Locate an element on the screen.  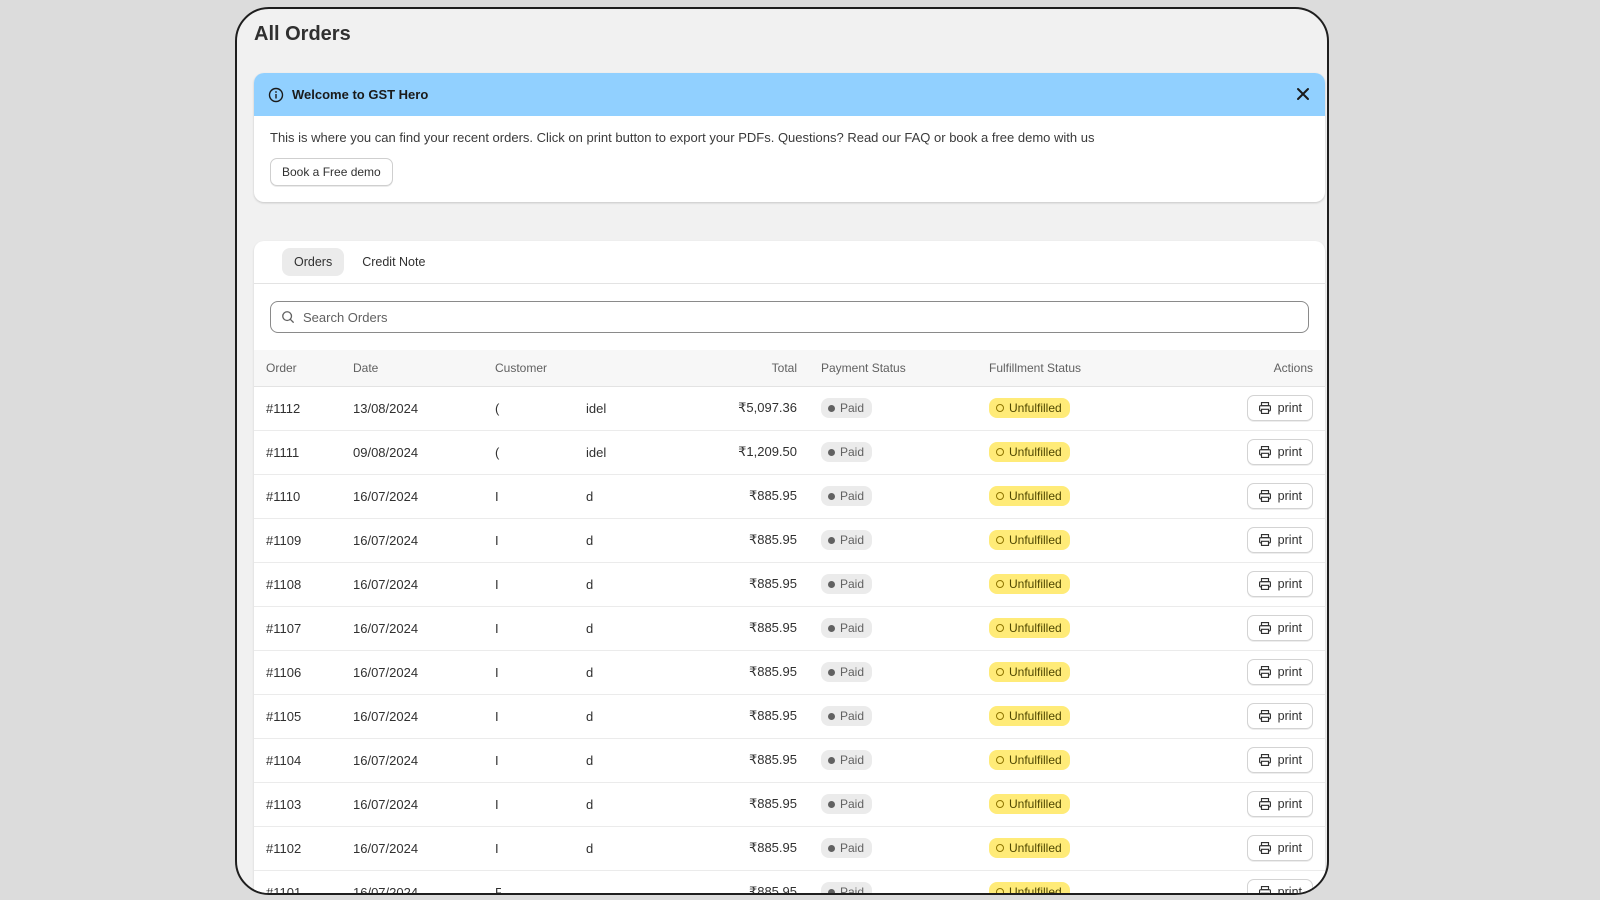
order-date: 16/07/2024 is located at coordinates (412, 496).